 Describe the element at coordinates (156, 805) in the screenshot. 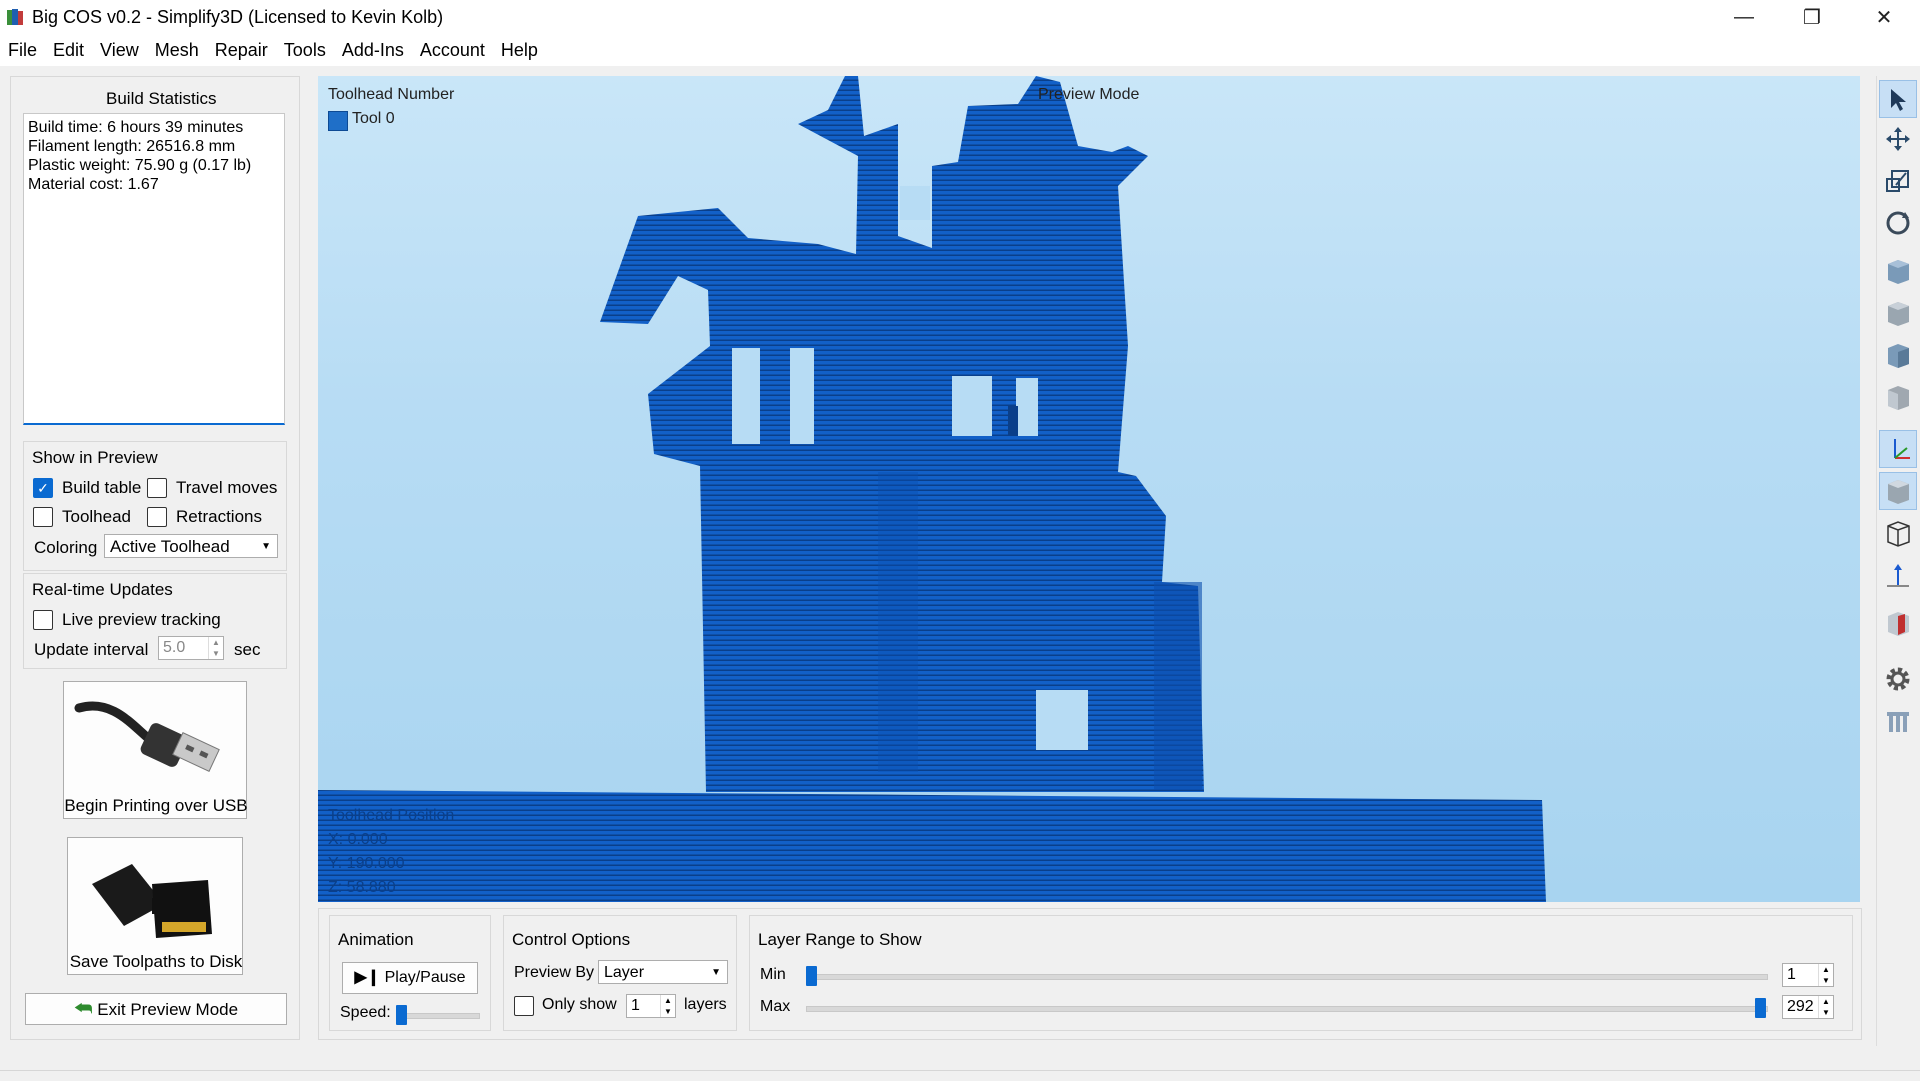

I see `begin-printing-usb-label: Begin Printing over USB` at that location.